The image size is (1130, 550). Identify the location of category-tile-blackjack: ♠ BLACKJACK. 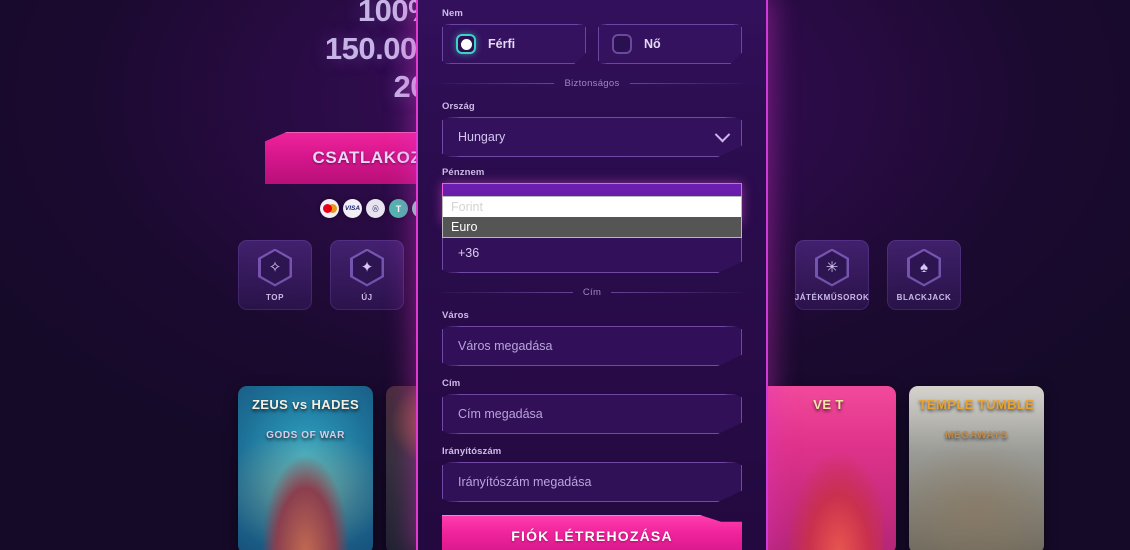
(924, 275).